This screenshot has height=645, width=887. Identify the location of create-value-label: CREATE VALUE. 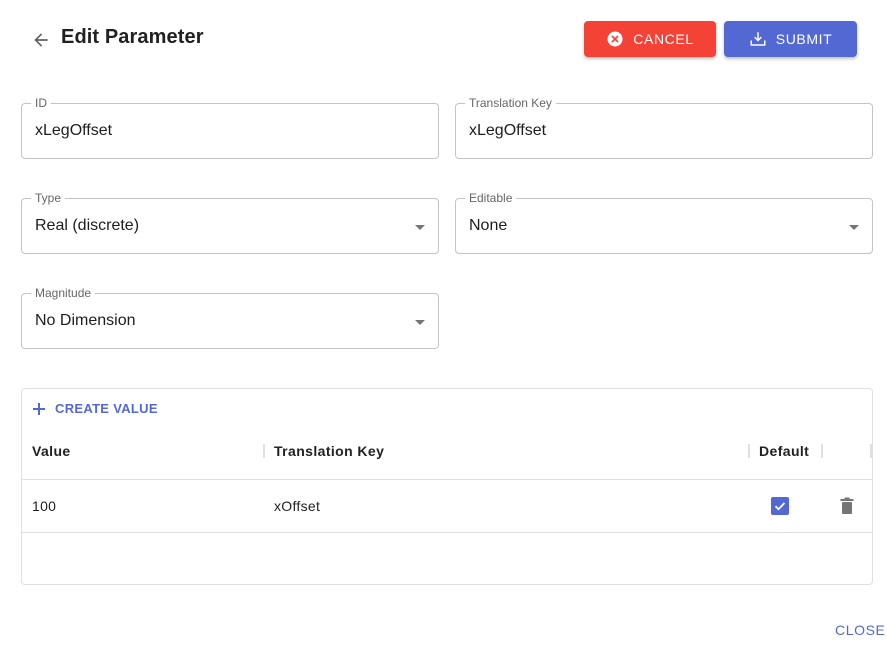
(106, 408).